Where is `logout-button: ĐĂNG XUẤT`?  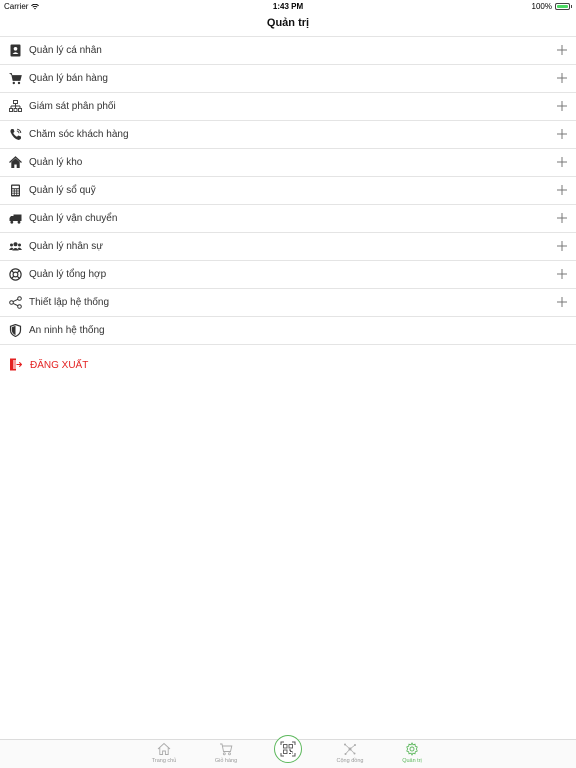 logout-button: ĐĂNG XUẤT is located at coordinates (288, 365).